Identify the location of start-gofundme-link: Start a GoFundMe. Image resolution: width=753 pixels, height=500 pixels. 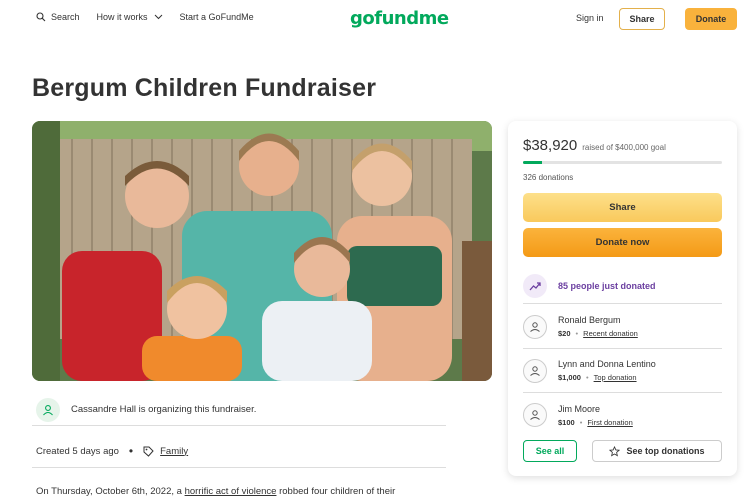
(217, 17).